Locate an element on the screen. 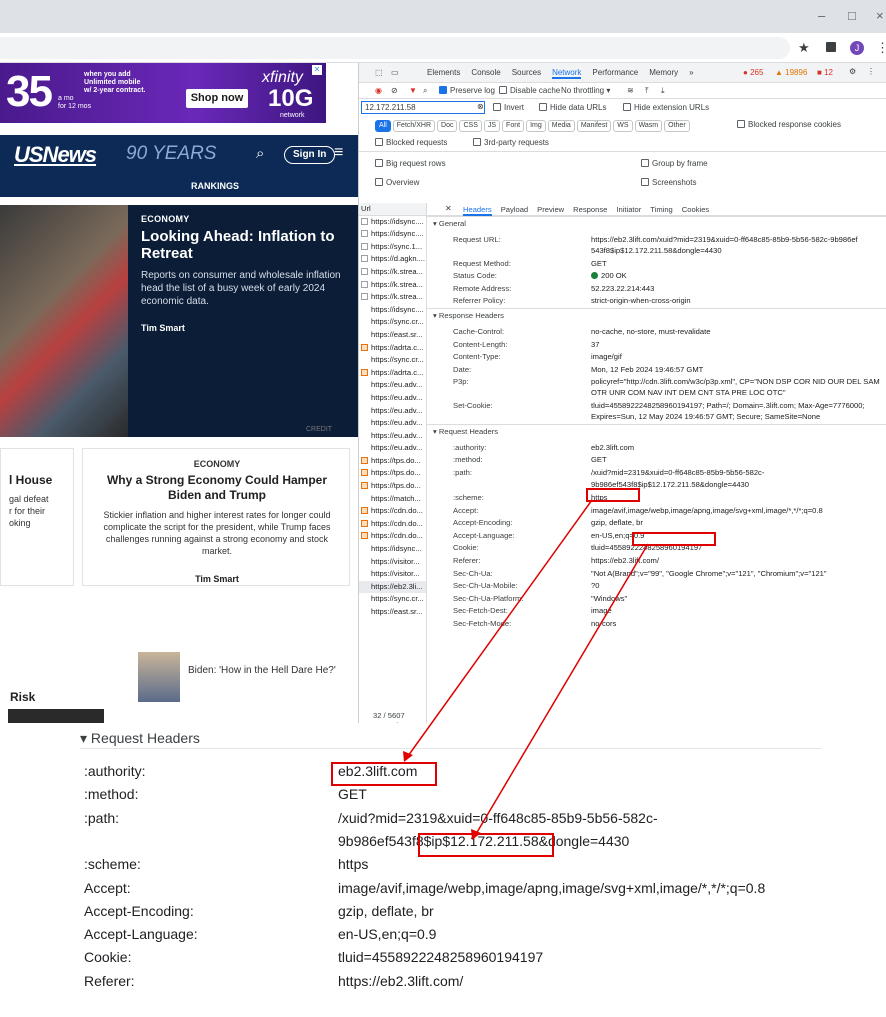  settings-gear-icon: ⚙ is located at coordinates (852, 71).